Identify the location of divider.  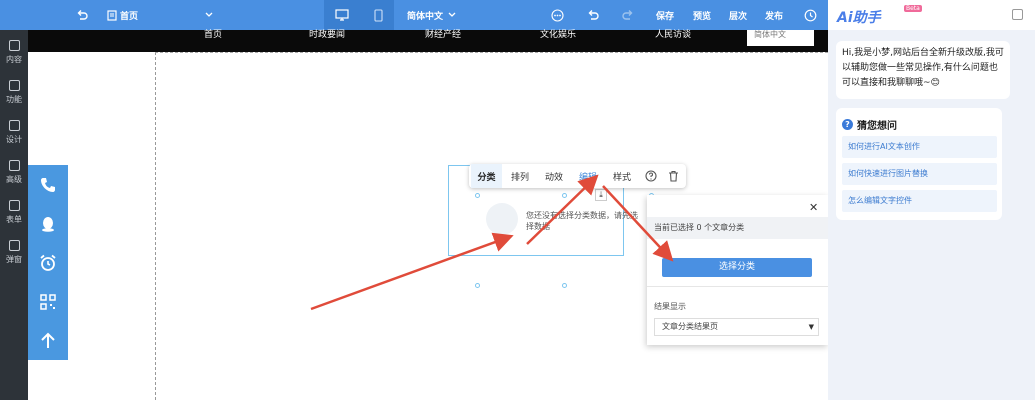
(737, 286).